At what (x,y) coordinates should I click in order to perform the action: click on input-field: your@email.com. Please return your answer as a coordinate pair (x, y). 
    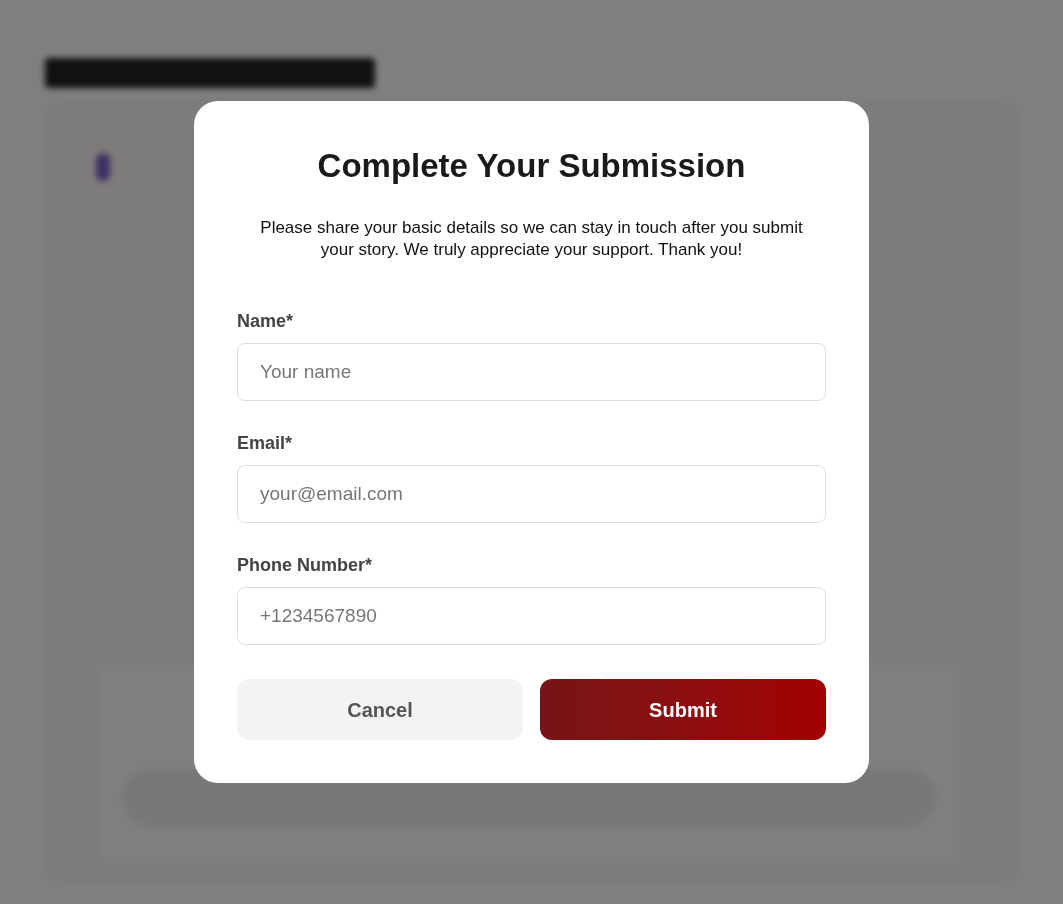
    Looking at the image, I should click on (531, 494).